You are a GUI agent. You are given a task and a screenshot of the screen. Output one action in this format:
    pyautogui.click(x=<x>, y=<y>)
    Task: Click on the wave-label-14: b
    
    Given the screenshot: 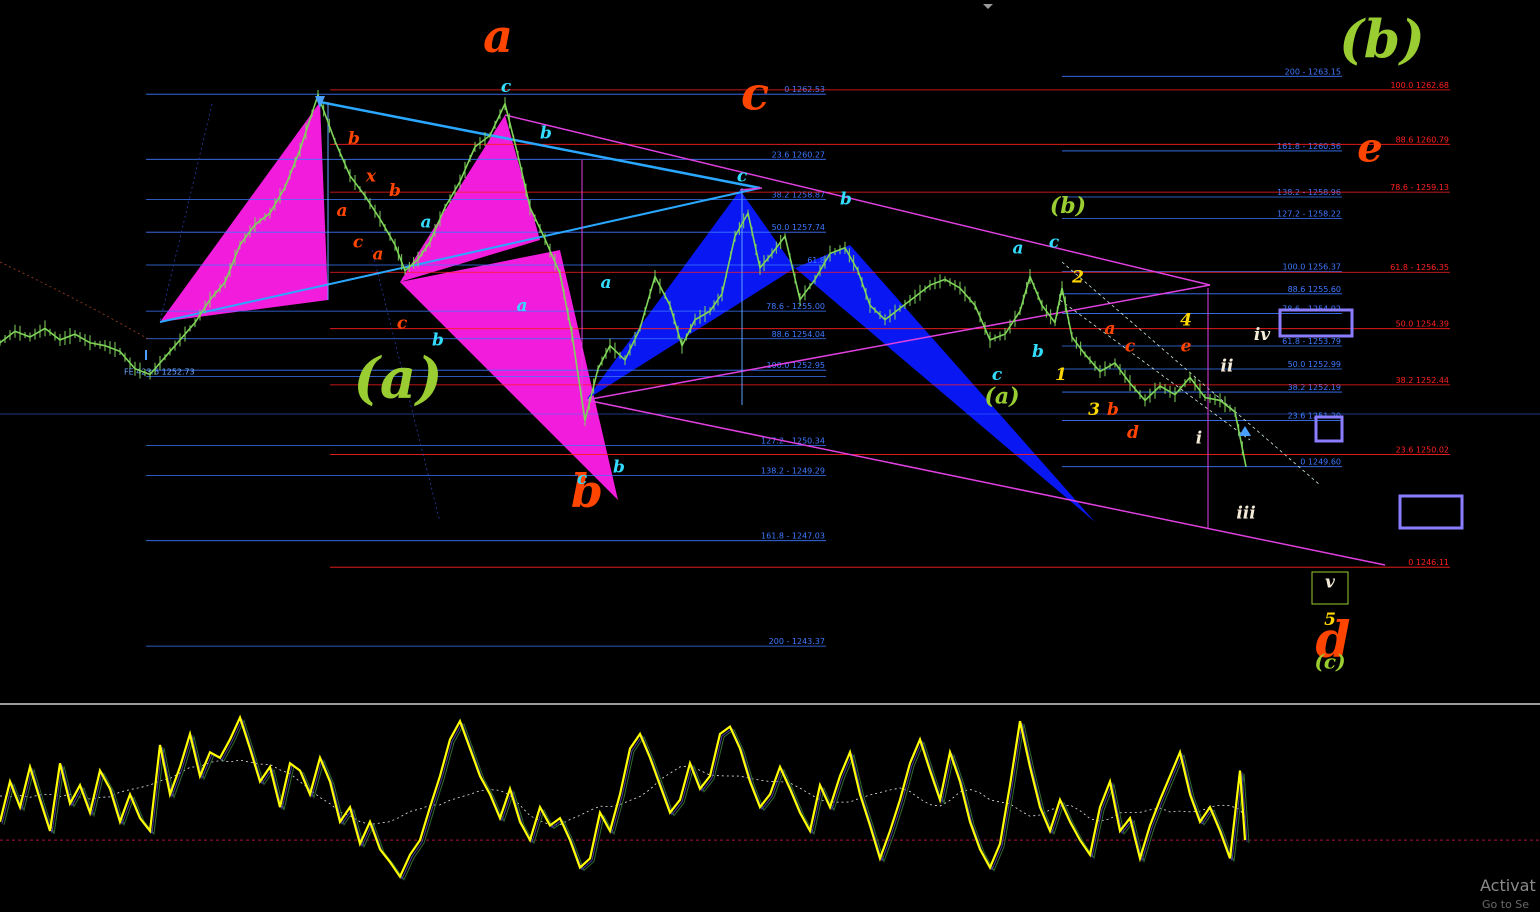 What is the action you would take?
    pyautogui.click(x=438, y=341)
    